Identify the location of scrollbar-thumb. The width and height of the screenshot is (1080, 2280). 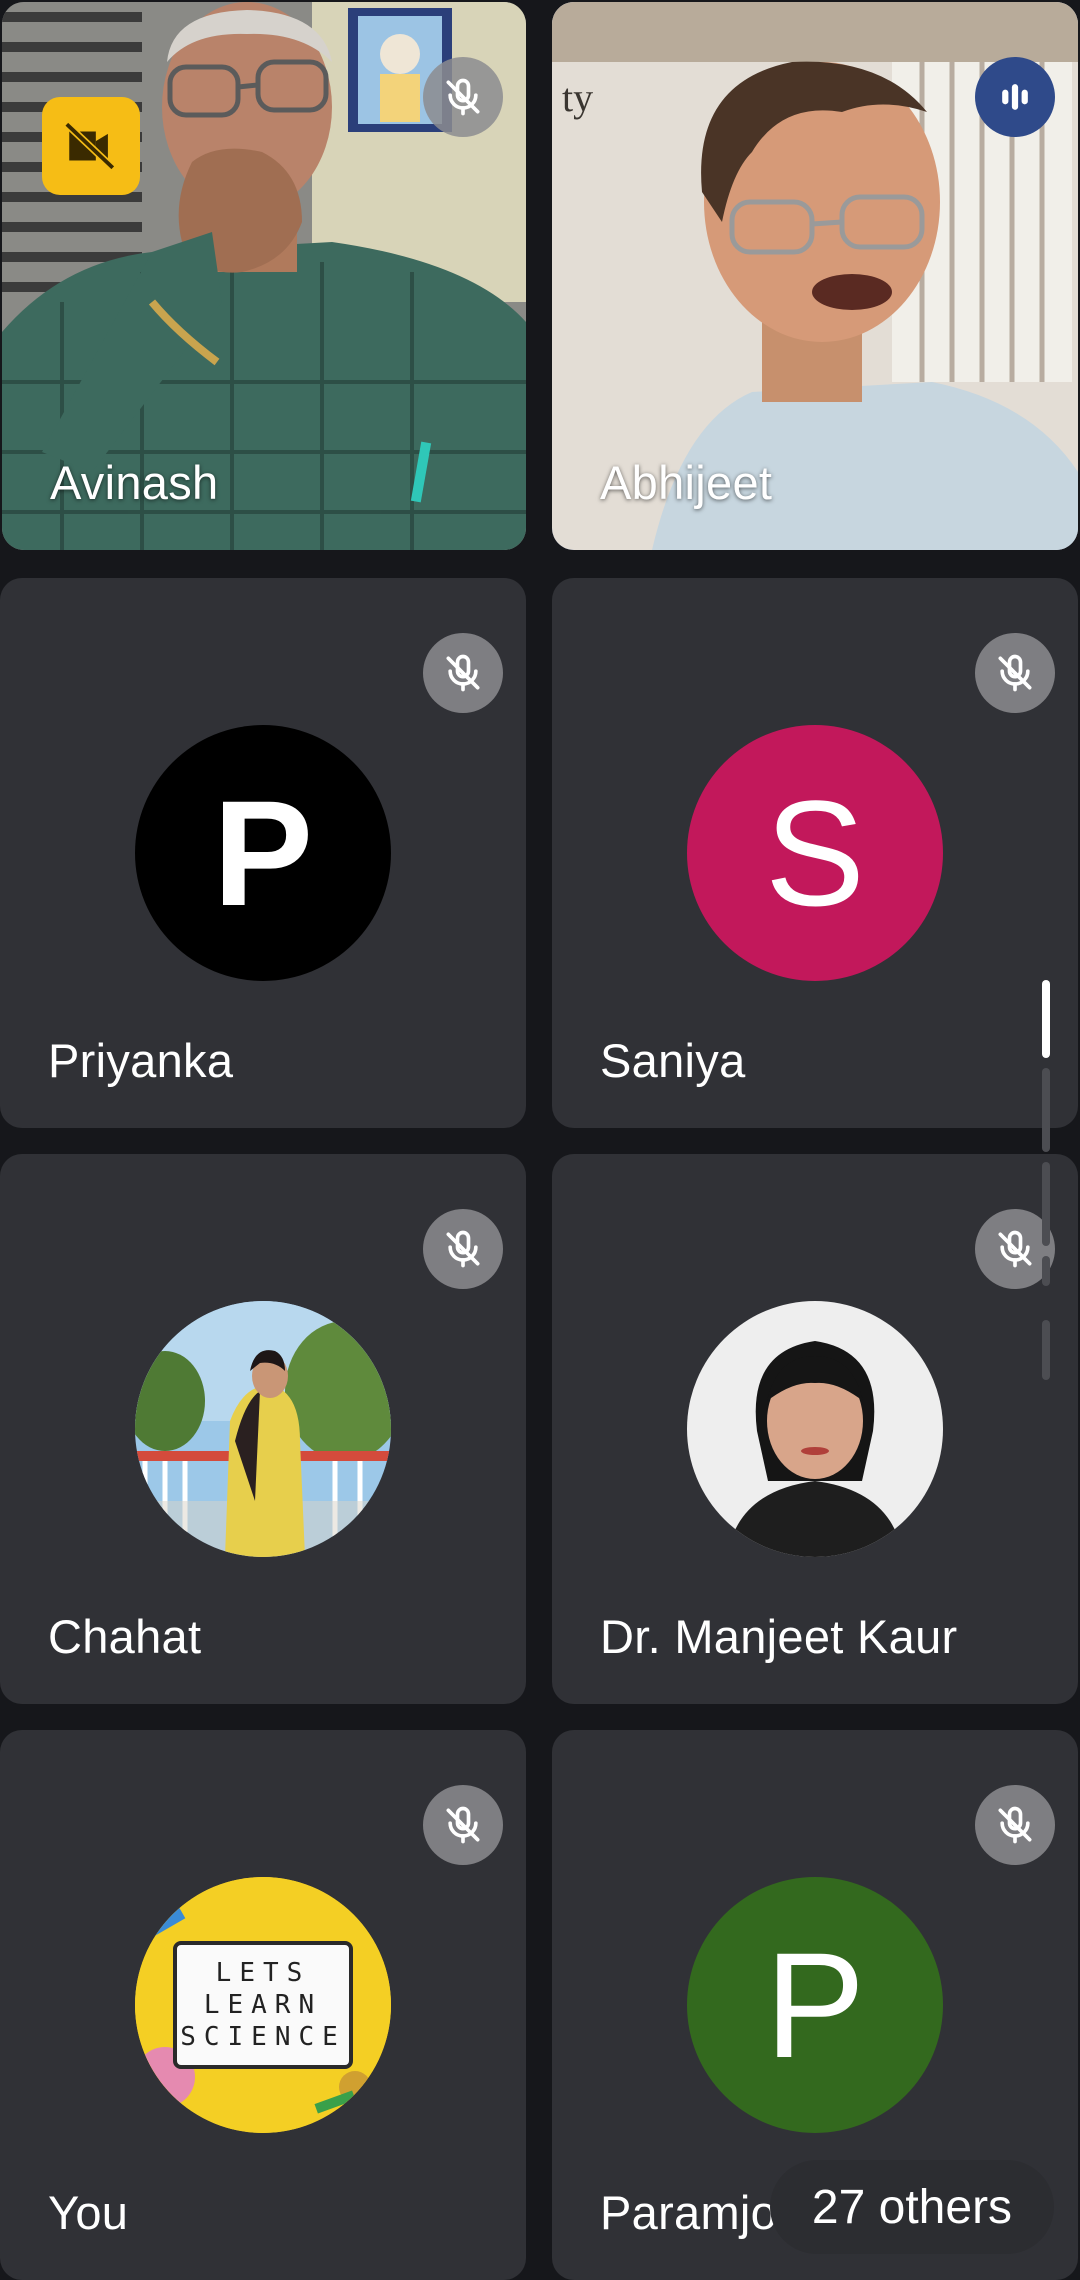
(1046, 1019).